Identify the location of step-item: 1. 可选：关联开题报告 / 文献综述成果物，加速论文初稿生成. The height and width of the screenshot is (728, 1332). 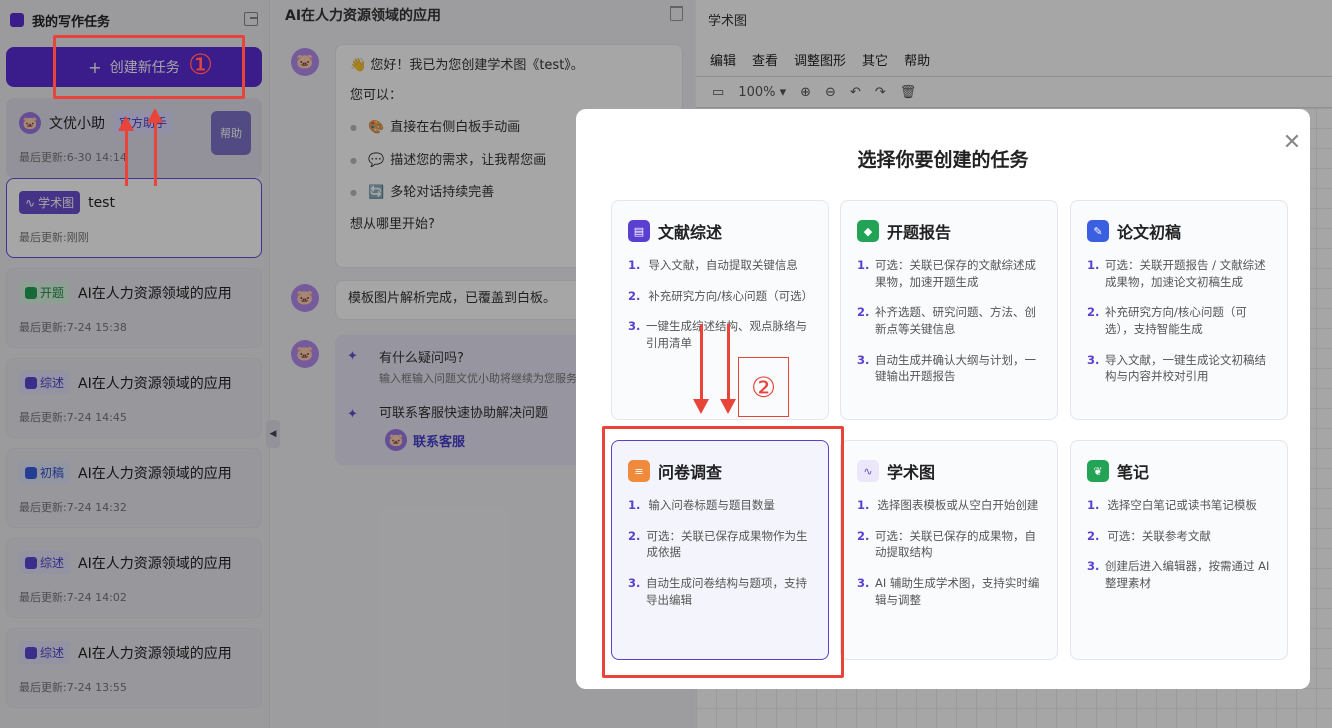
(1176, 273).